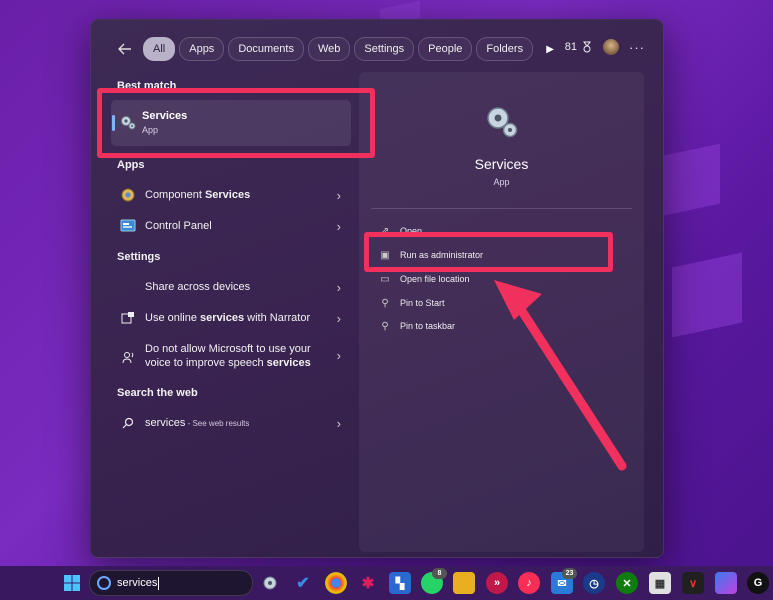 This screenshot has width=773, height=600. What do you see at coordinates (384, 49) in the screenshot?
I see `filter-chip-settings: Settings` at bounding box center [384, 49].